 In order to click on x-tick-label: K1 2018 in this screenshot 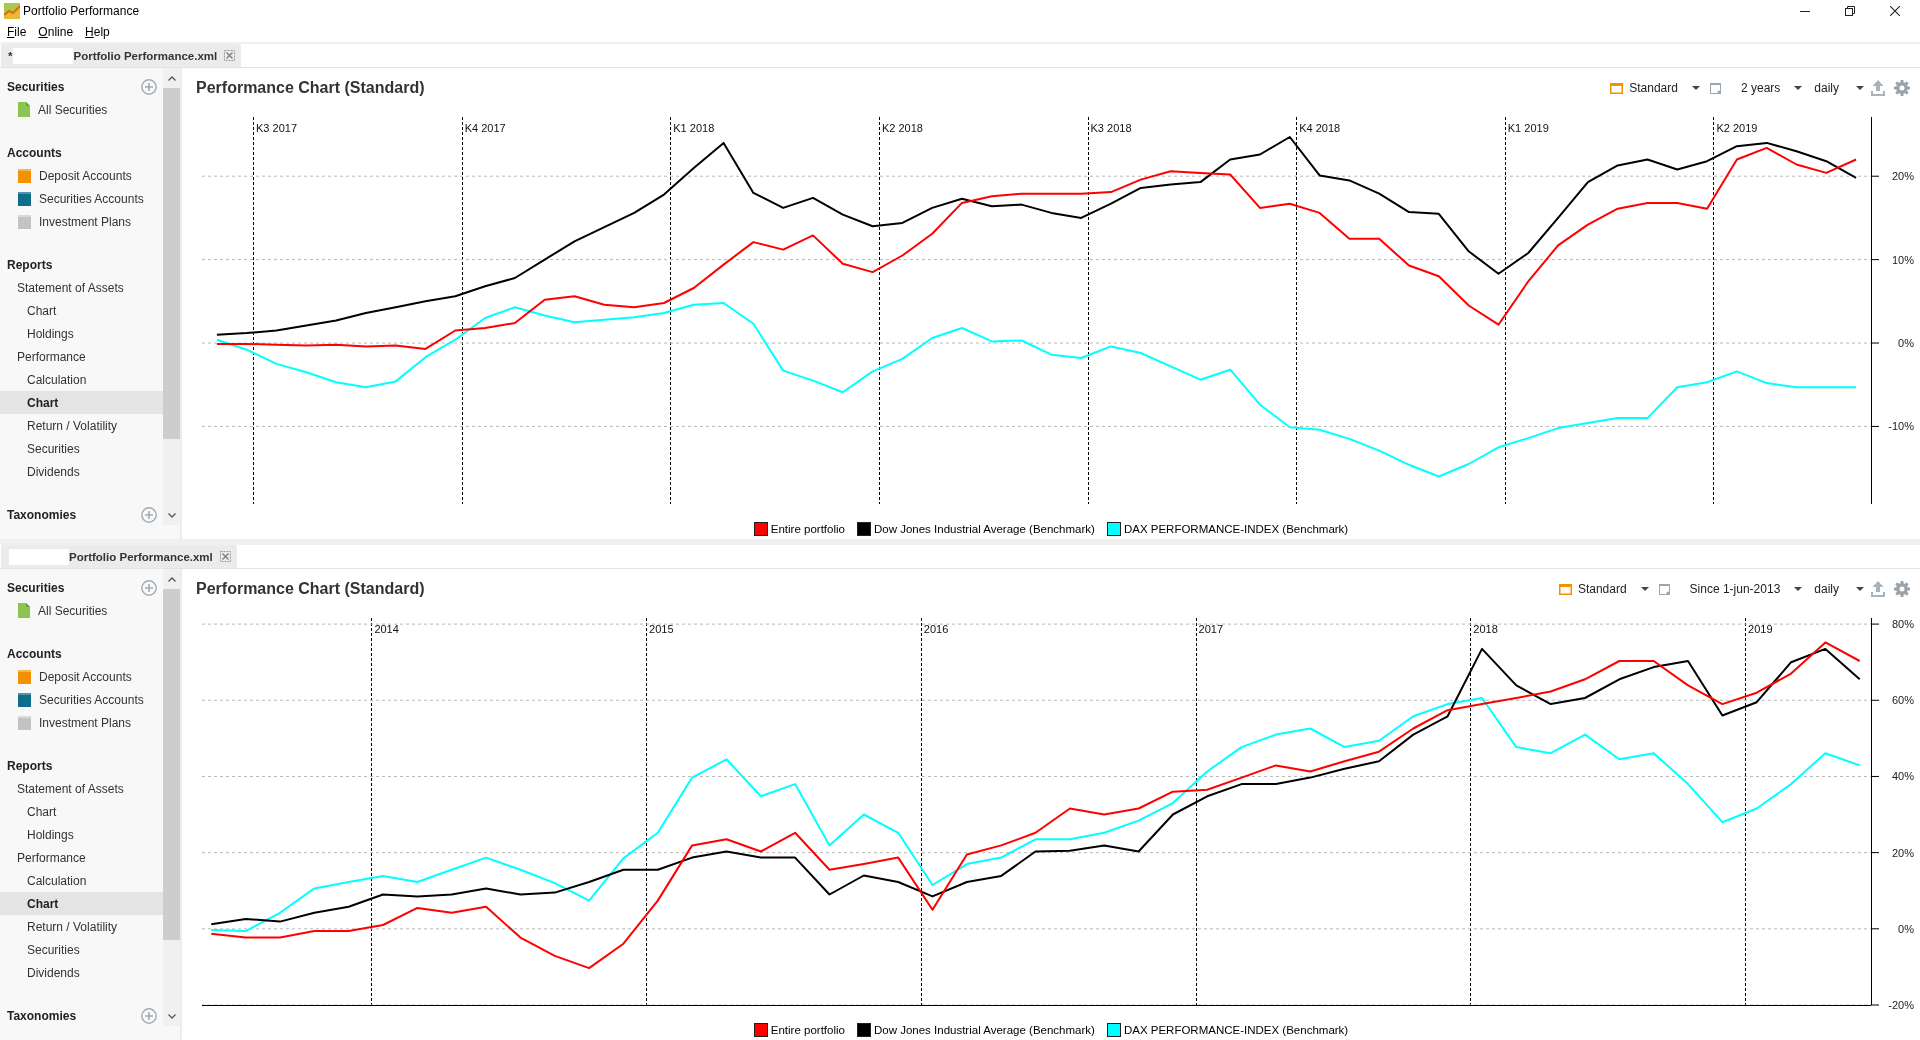, I will do `click(694, 128)`.